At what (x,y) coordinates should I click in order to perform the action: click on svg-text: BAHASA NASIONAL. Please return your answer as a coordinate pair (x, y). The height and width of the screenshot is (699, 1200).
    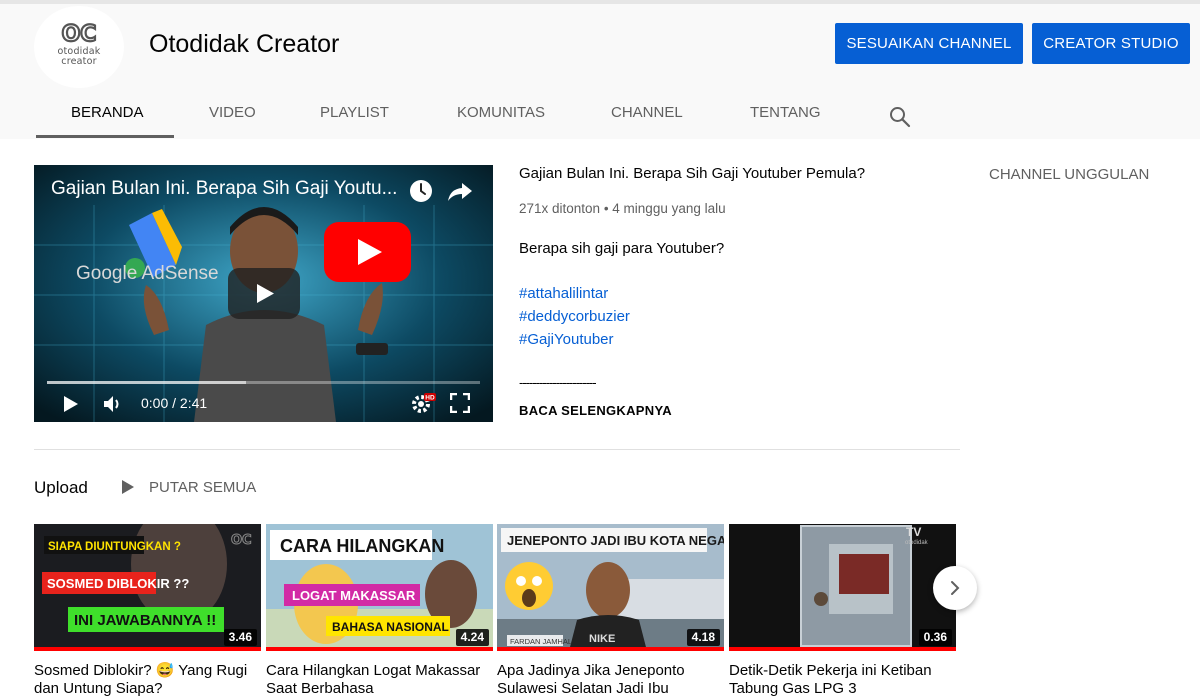
    Looking at the image, I should click on (390, 627).